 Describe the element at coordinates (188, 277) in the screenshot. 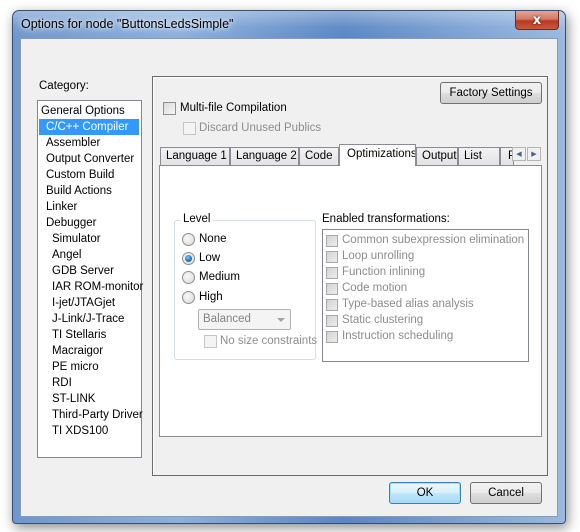

I see `level-medium-radio` at that location.